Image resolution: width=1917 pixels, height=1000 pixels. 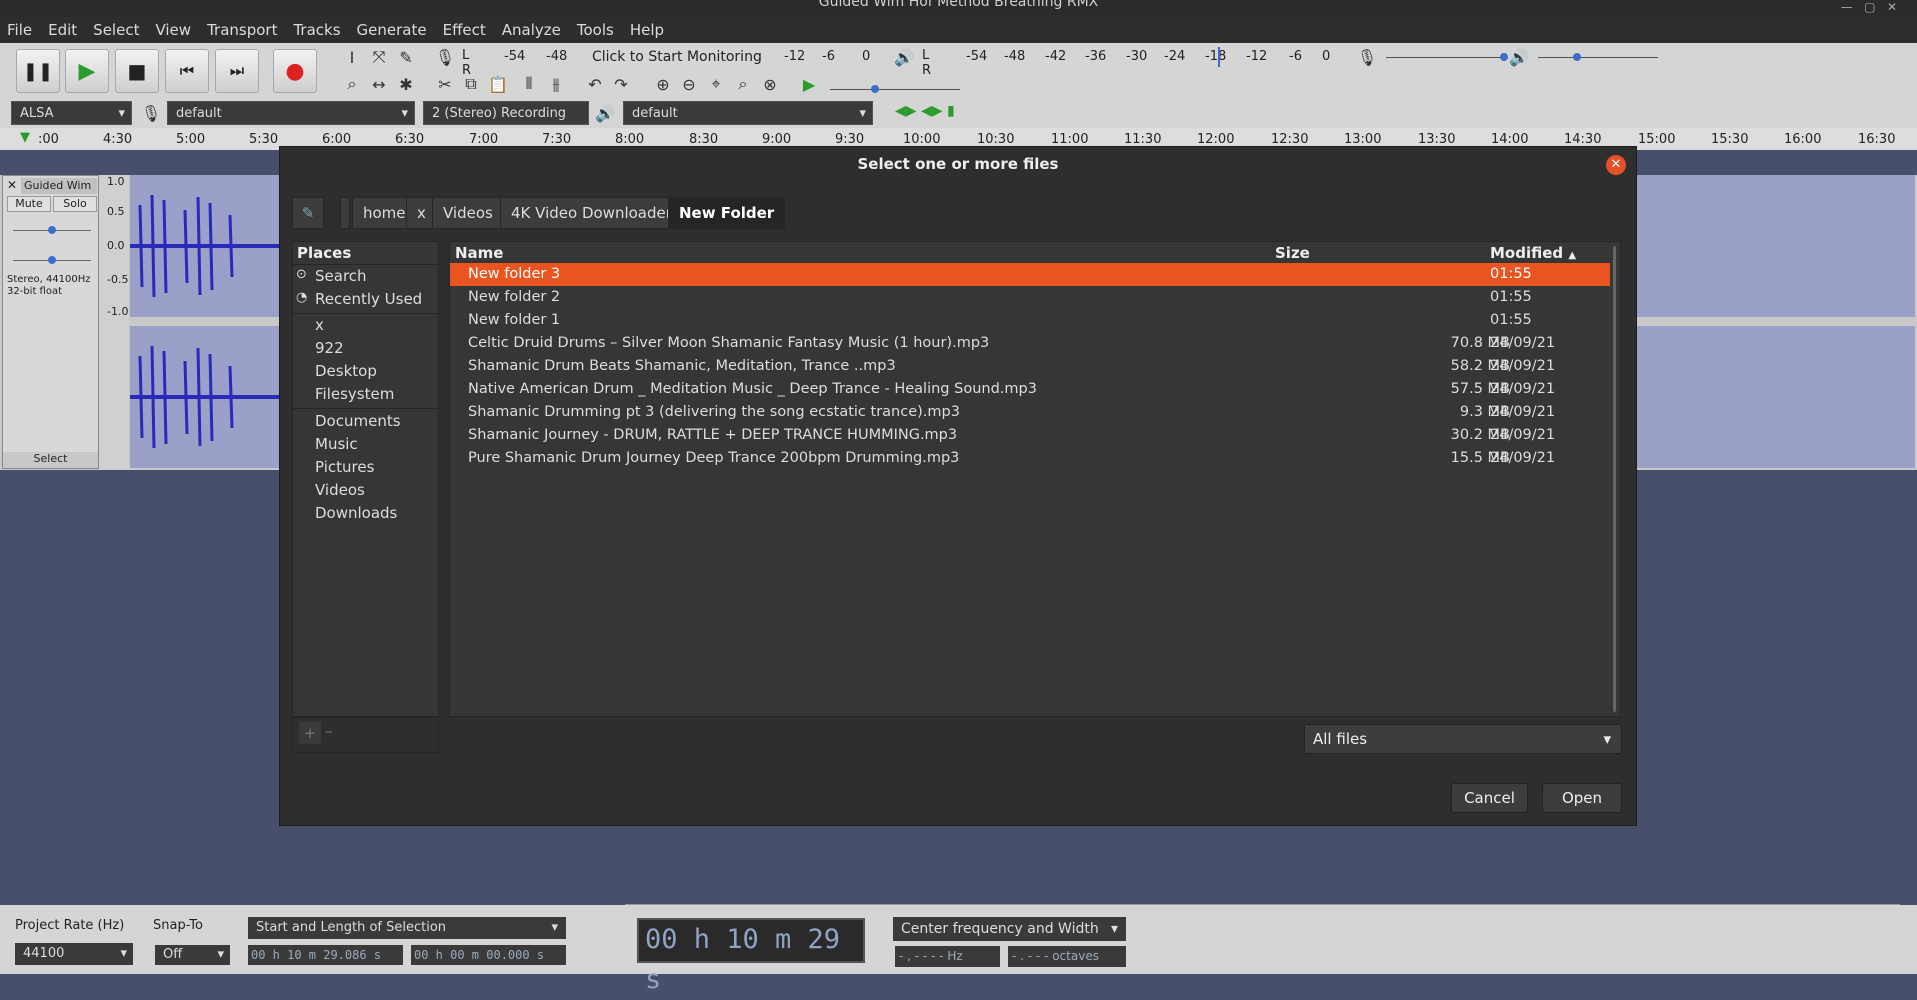 I want to click on envelope-tool-icon: ⤧, so click(x=379, y=57).